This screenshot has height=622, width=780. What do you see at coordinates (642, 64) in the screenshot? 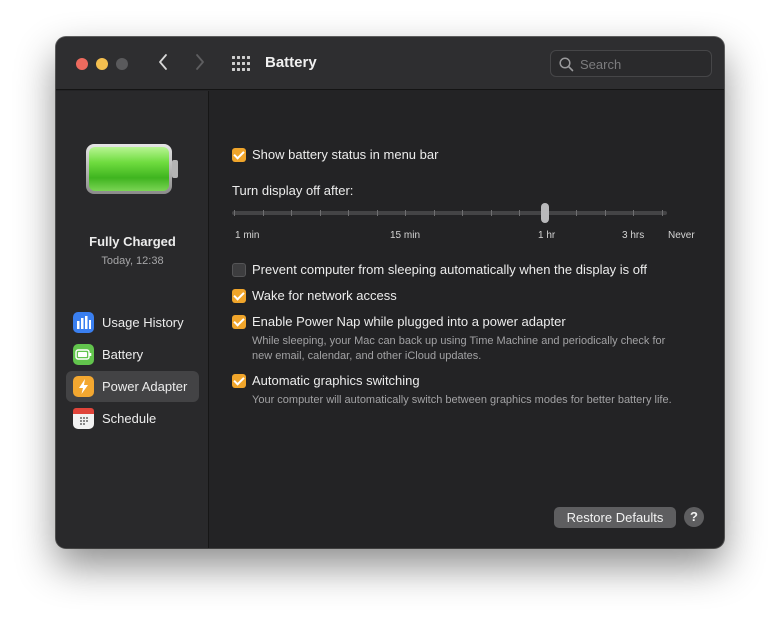
I see `search-input` at bounding box center [642, 64].